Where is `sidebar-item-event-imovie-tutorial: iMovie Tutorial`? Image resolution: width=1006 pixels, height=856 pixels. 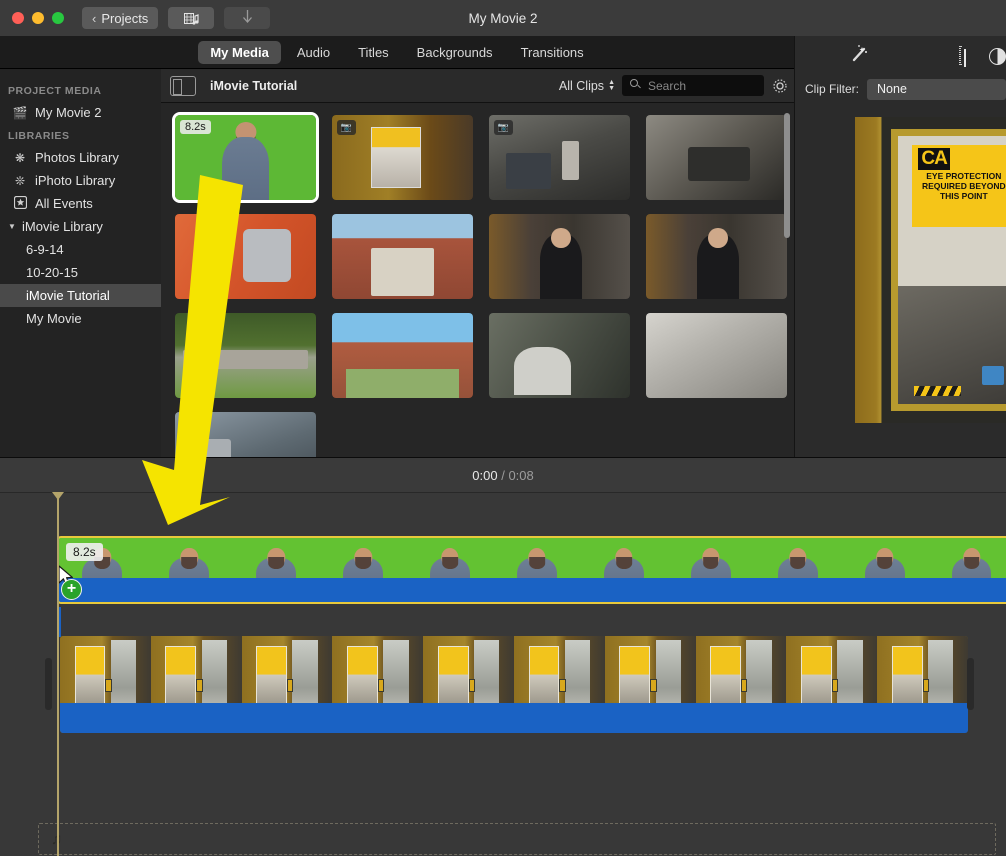
sidebar-item-event-imovie-tutorial: iMovie Tutorial is located at coordinates (80, 295).